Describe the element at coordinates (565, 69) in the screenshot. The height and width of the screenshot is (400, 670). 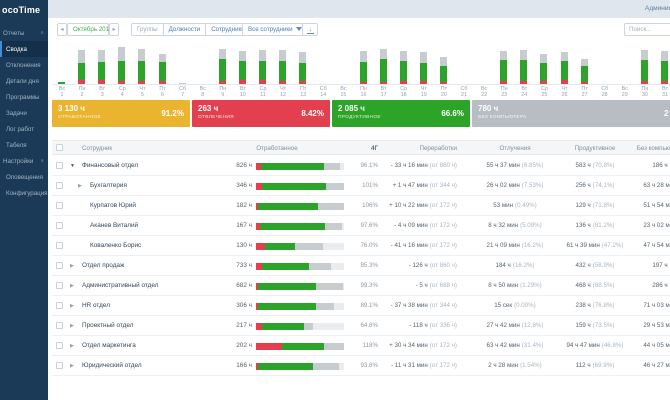
I see `chart-day: Чт 26` at that location.